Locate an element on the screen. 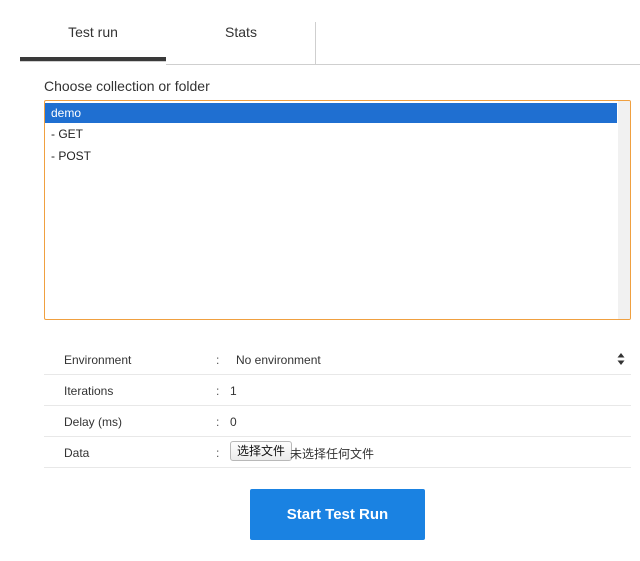 The image size is (640, 561). iterations-row: Iterations : 1 is located at coordinates (337, 390).